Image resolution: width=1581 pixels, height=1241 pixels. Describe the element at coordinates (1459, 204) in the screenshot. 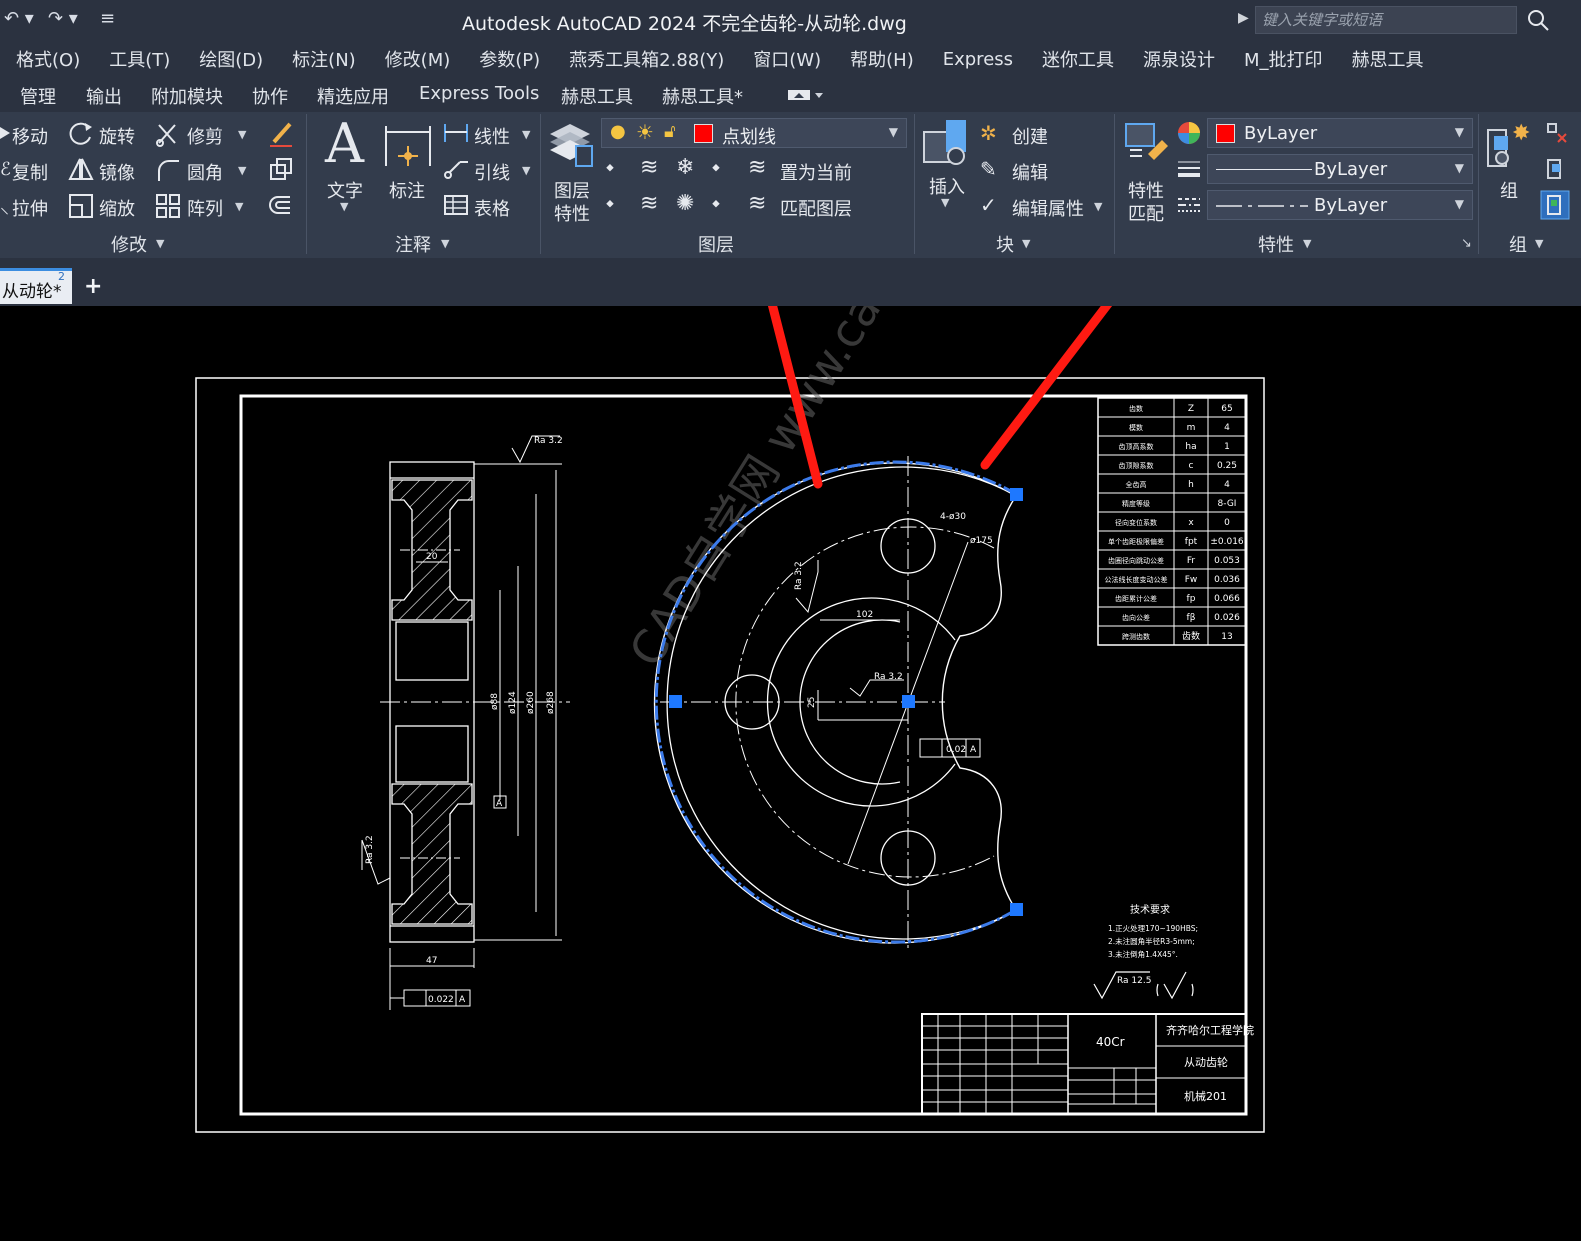

I see `linetype-dropdown-arrow-icon: ▼` at that location.